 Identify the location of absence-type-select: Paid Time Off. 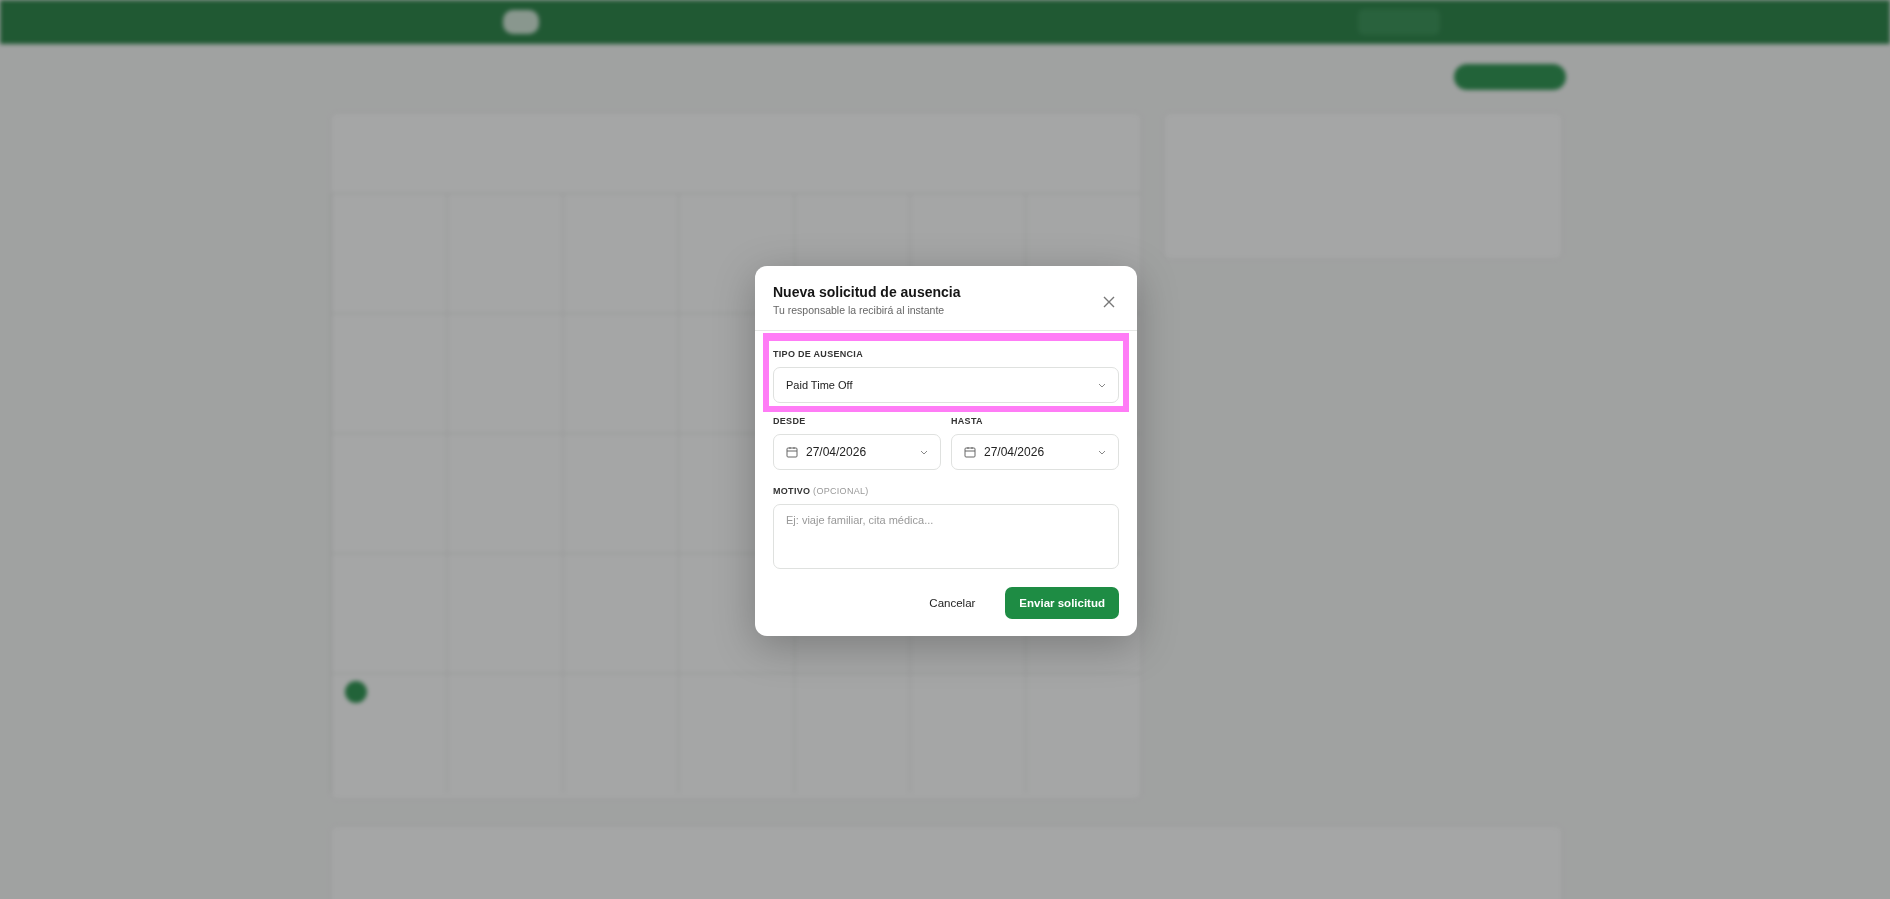
(946, 385).